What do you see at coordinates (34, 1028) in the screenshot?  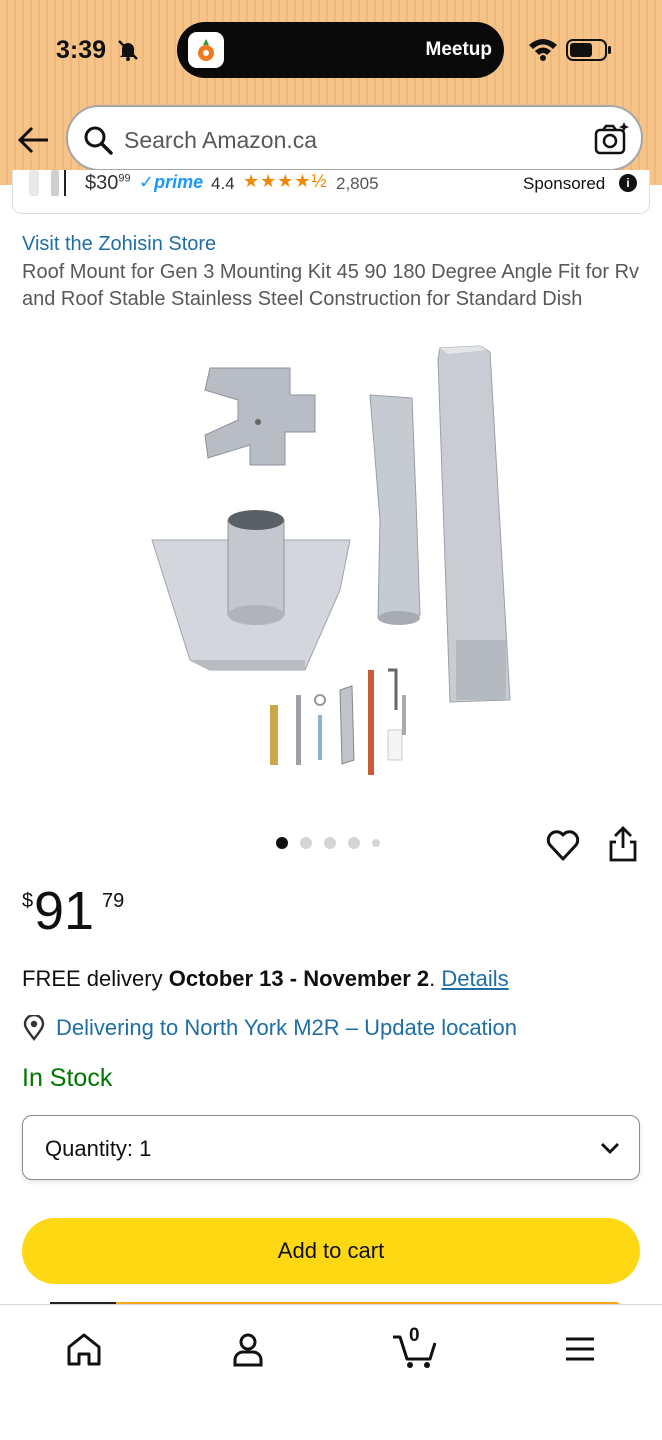 I see `location-pin-icon` at bounding box center [34, 1028].